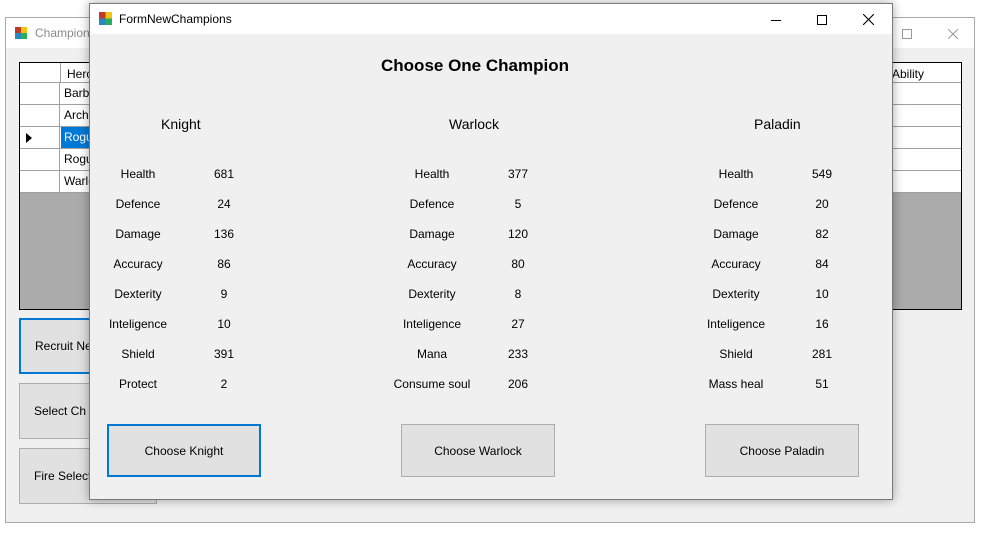 The width and height of the screenshot is (1005, 537). I want to click on stat-label: Mana, so click(432, 354).